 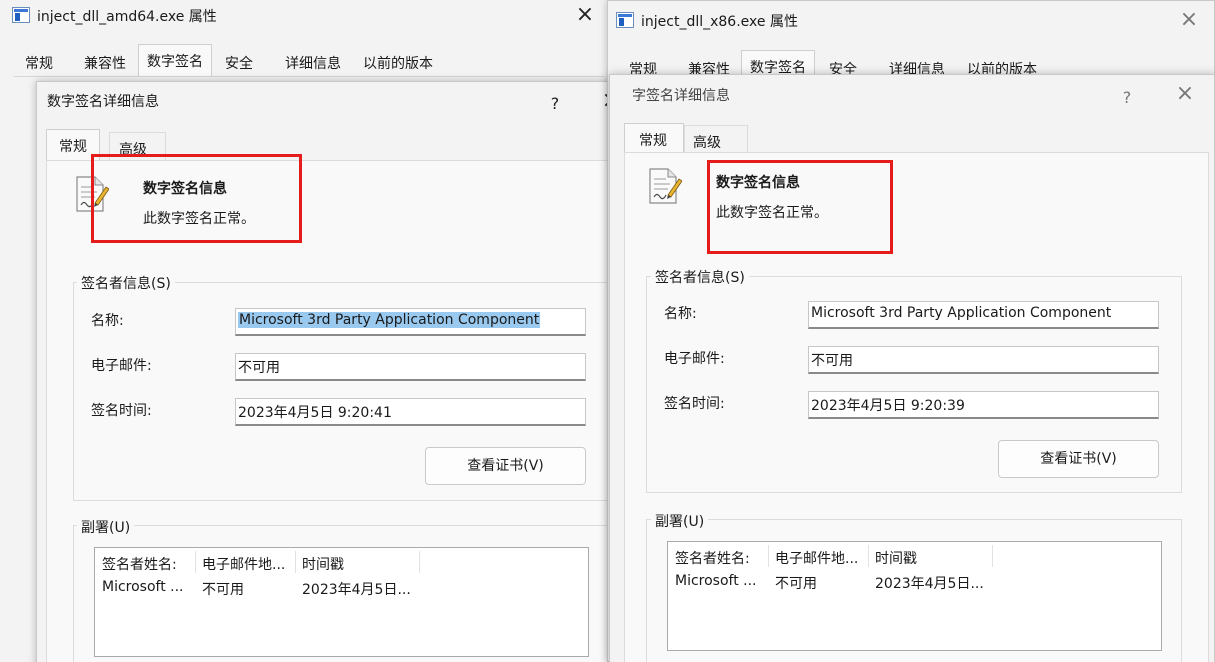 I want to click on right-window-close-icon: ×, so click(x=1189, y=20).